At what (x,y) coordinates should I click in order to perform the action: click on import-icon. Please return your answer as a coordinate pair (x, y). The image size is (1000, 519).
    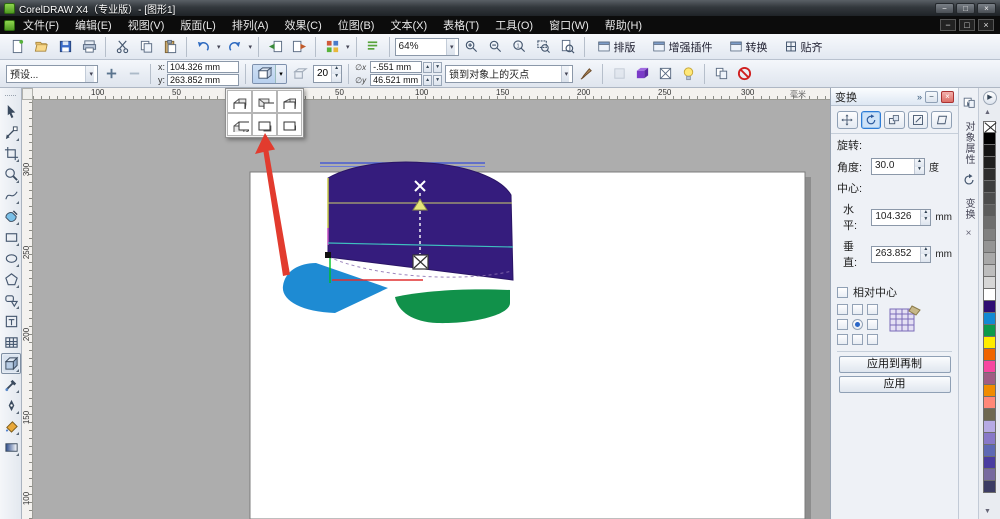
    Looking at the image, I should click on (275, 47).